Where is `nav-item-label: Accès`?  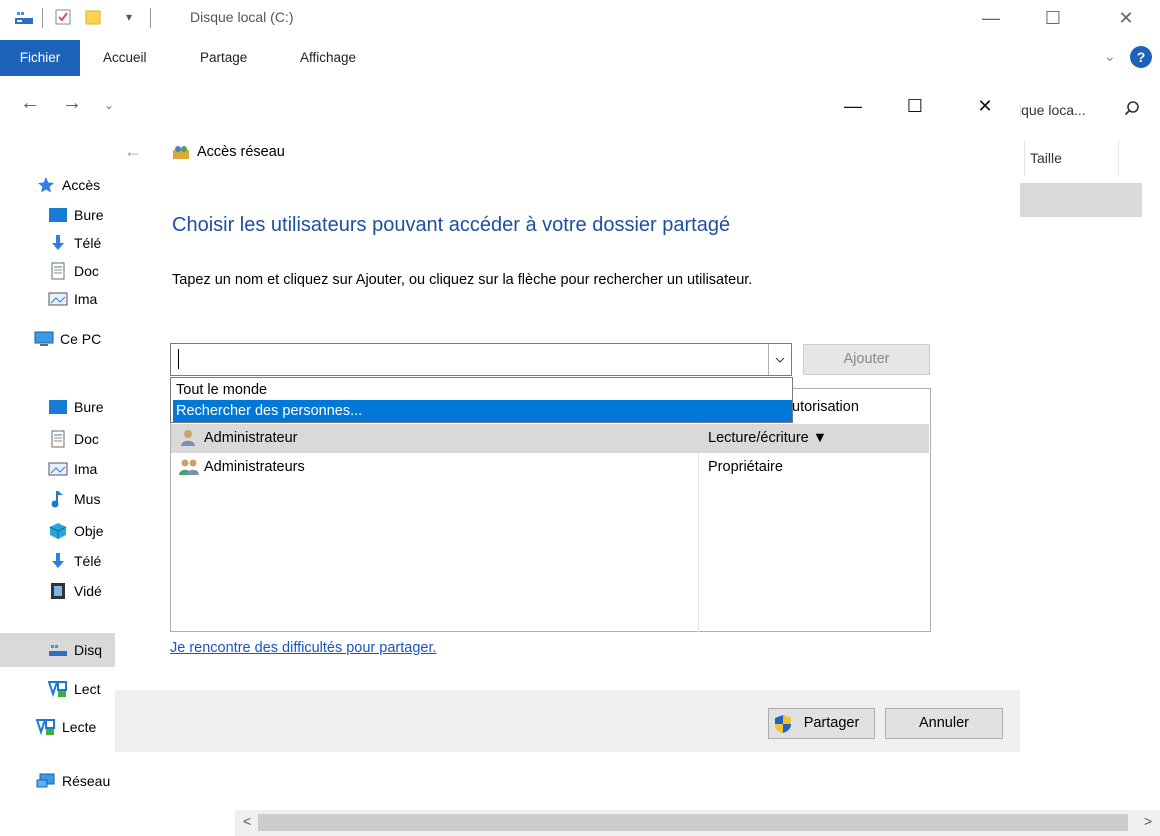
nav-item-label: Accès is located at coordinates (81, 185).